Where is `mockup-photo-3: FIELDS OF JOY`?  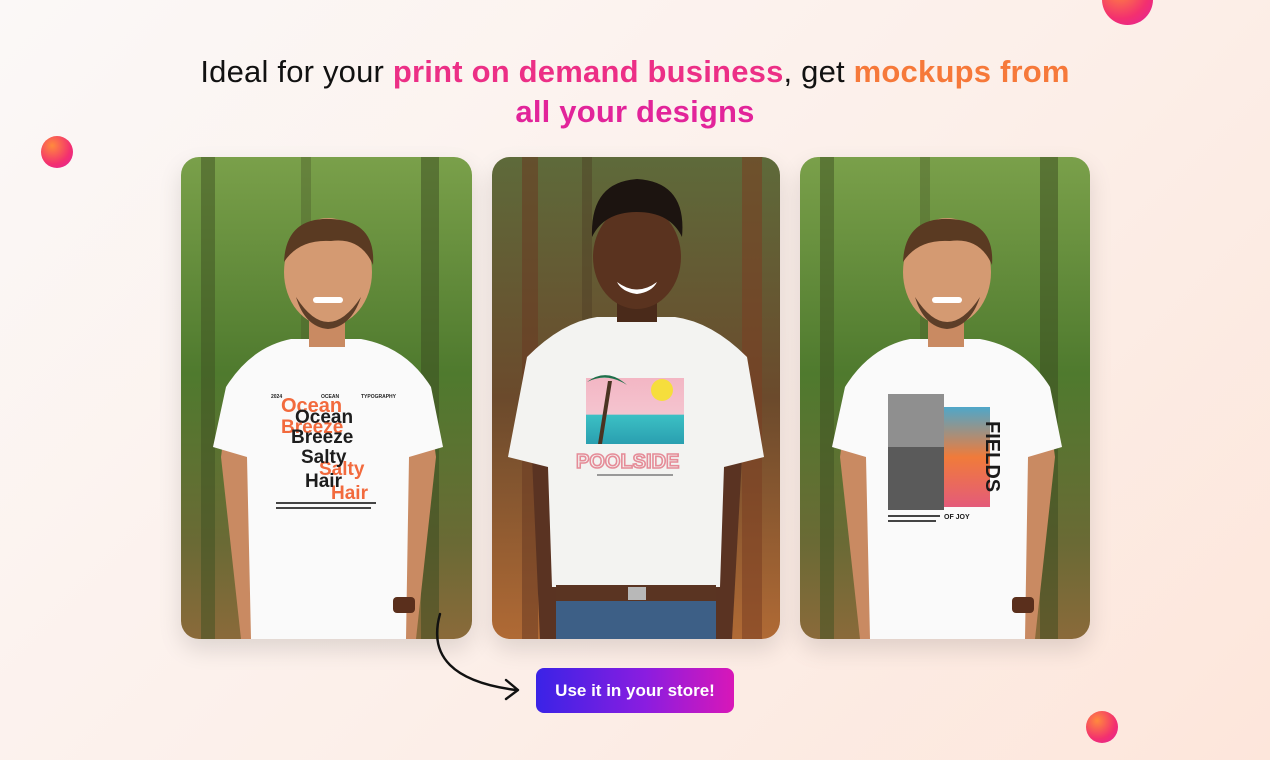 mockup-photo-3: FIELDS OF JOY is located at coordinates (945, 398).